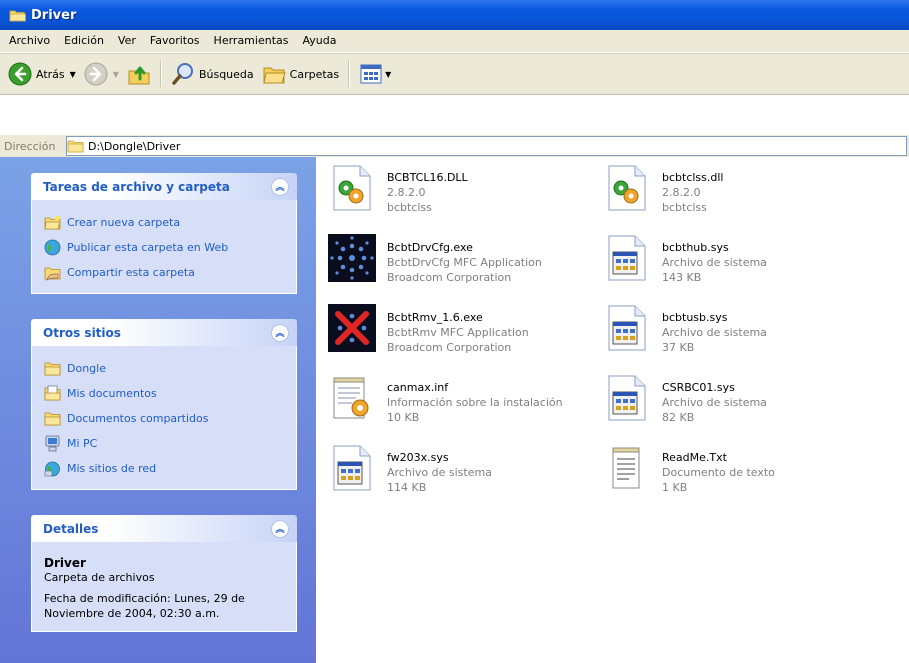  What do you see at coordinates (84, 41) in the screenshot?
I see `menu-edicion: Edición` at bounding box center [84, 41].